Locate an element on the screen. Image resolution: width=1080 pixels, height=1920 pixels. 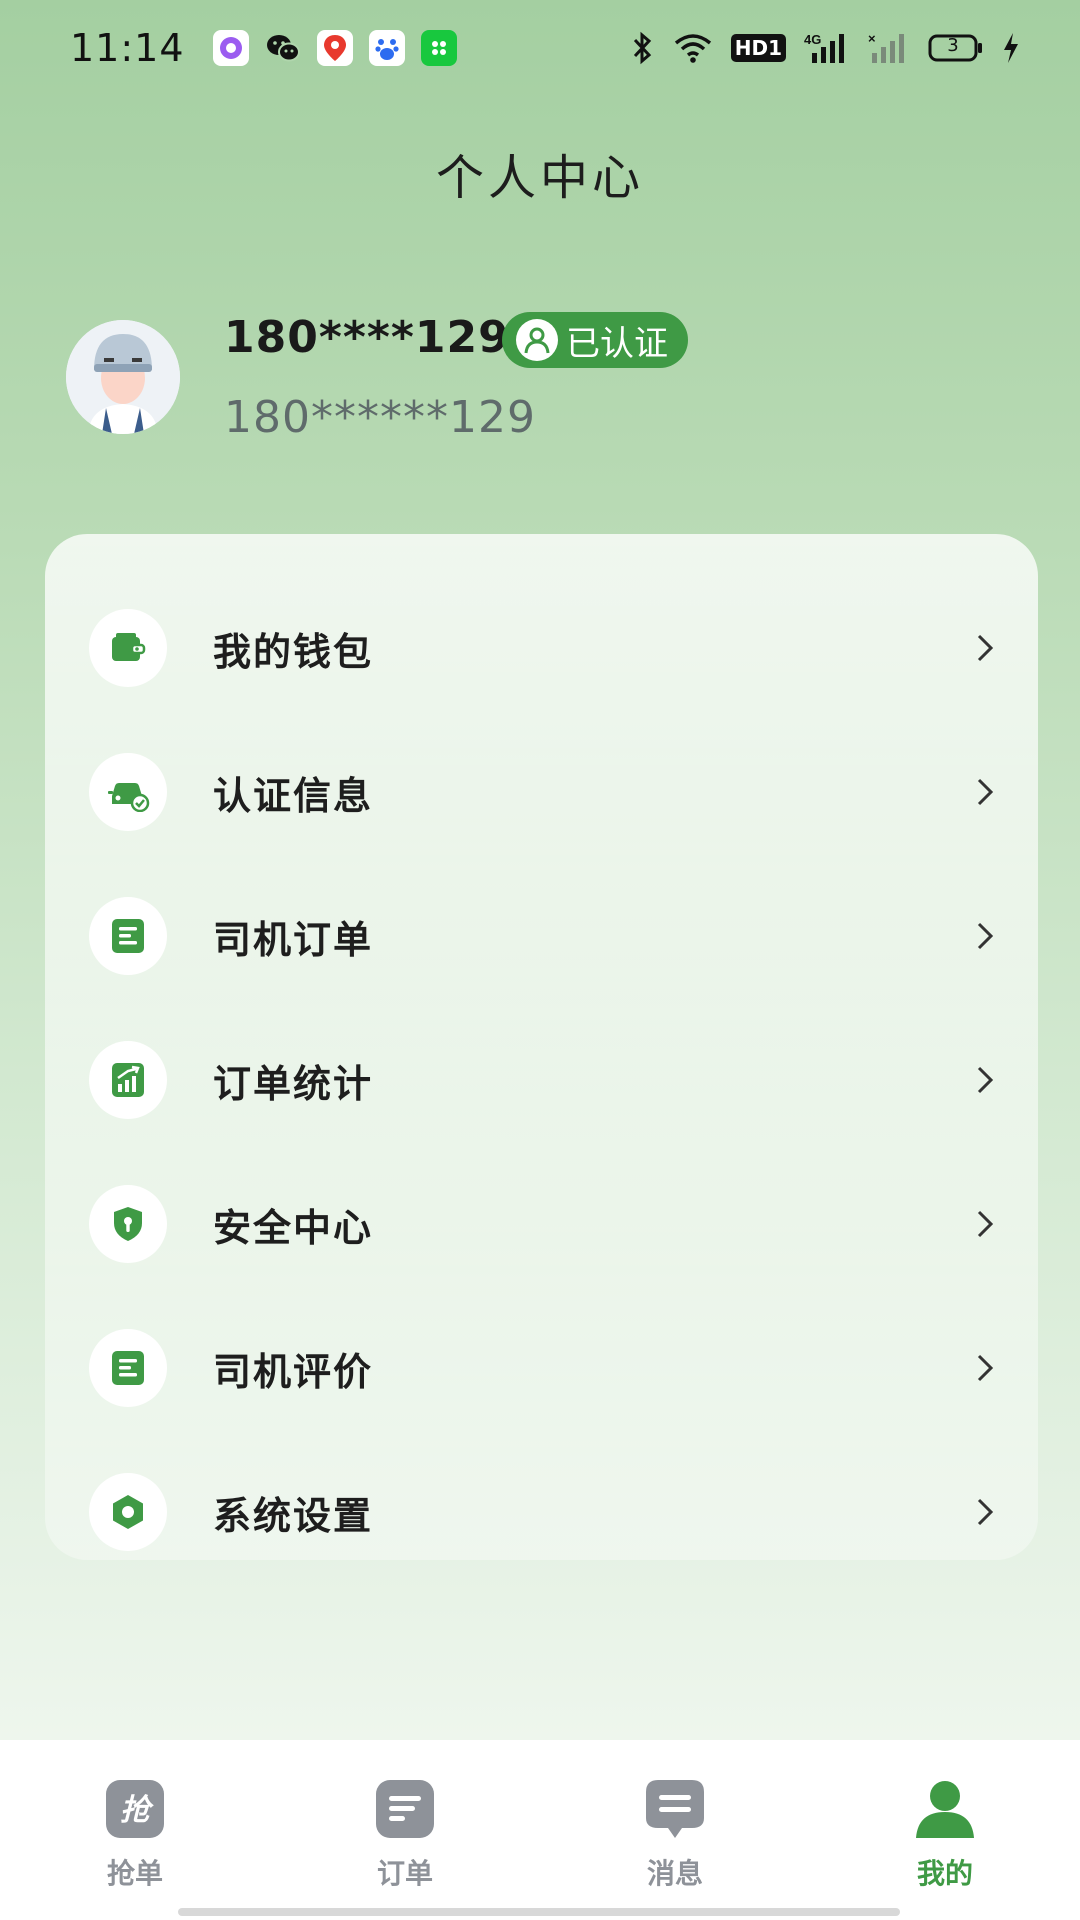
wallet-icon is located at coordinates (128, 648).